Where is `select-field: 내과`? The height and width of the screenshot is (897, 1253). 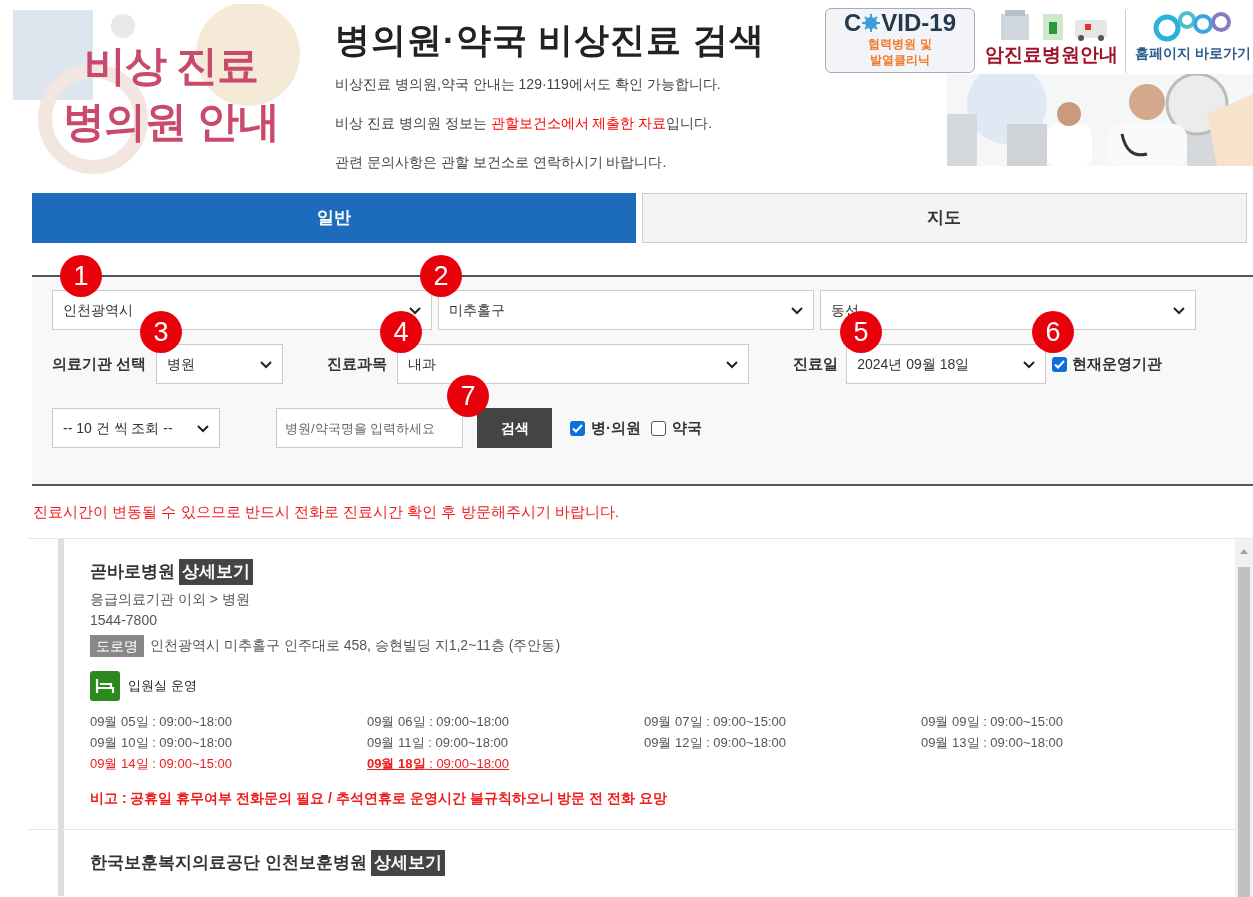 select-field: 내과 is located at coordinates (573, 364).